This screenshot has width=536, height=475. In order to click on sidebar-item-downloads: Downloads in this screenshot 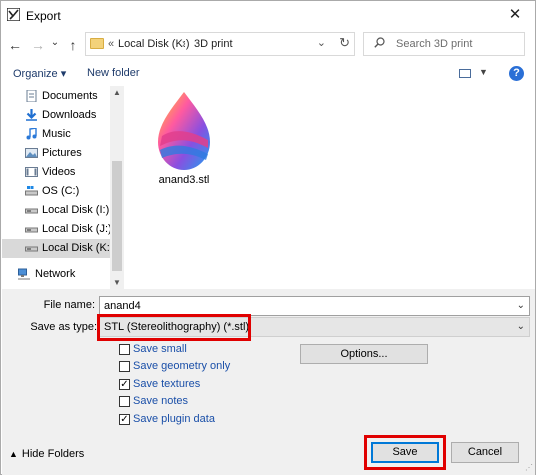, I will do `click(56, 115)`.